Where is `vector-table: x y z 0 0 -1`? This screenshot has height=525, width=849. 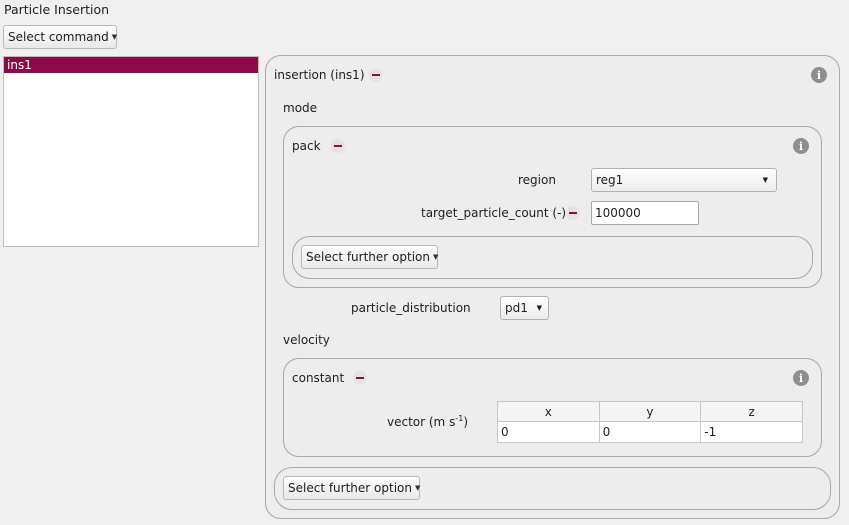
vector-table: x y z 0 0 -1 is located at coordinates (650, 422).